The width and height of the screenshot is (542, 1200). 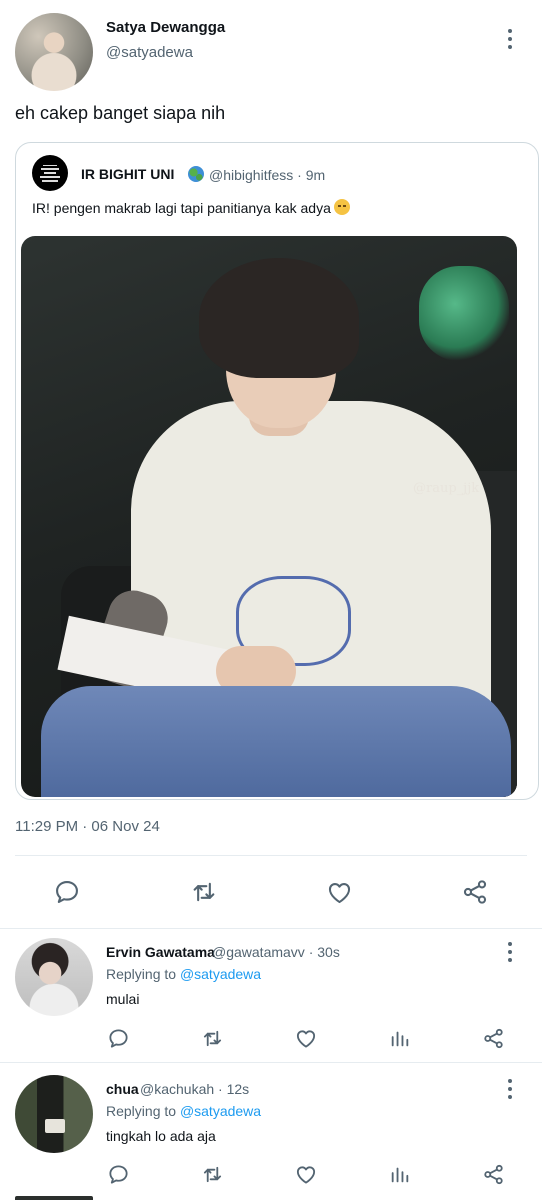 I want to click on author-name: Satya Dewangga, so click(x=165, y=27).